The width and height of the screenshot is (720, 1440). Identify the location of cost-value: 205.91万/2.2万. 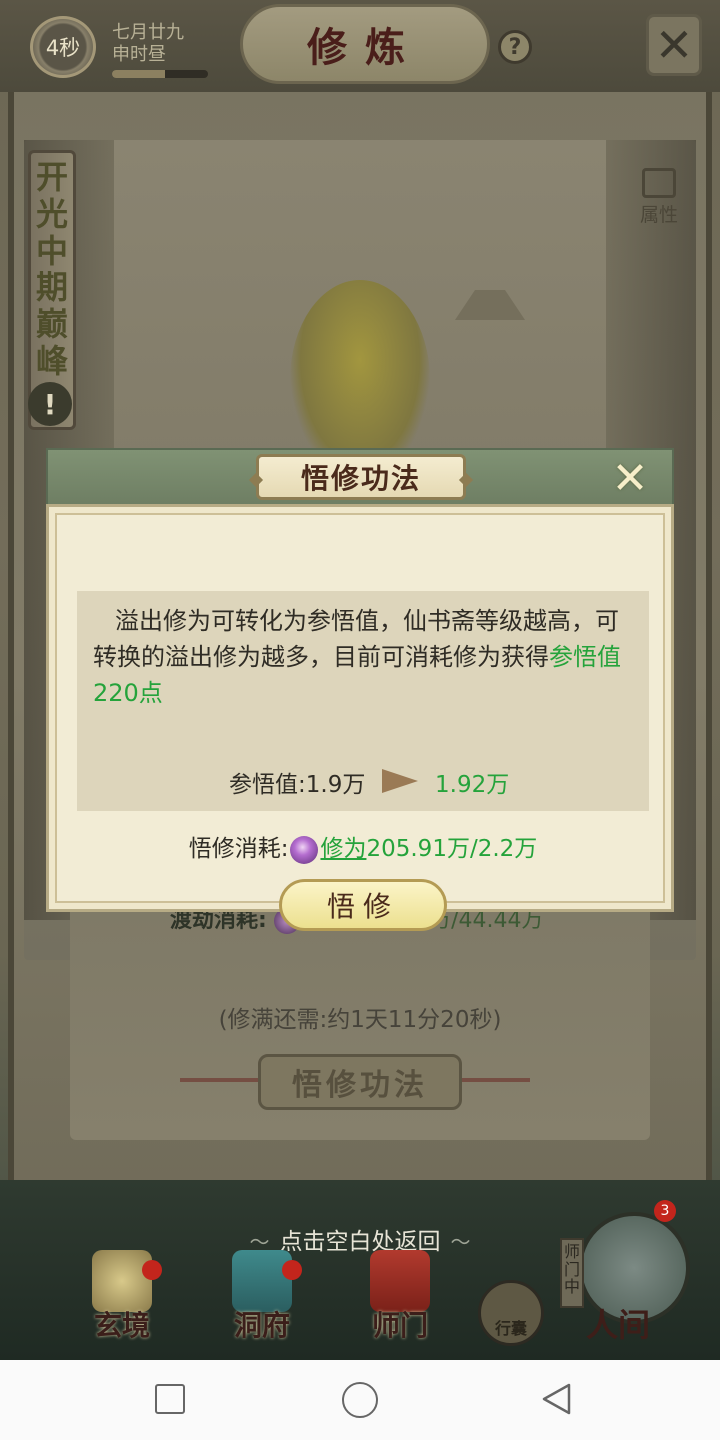
(452, 849).